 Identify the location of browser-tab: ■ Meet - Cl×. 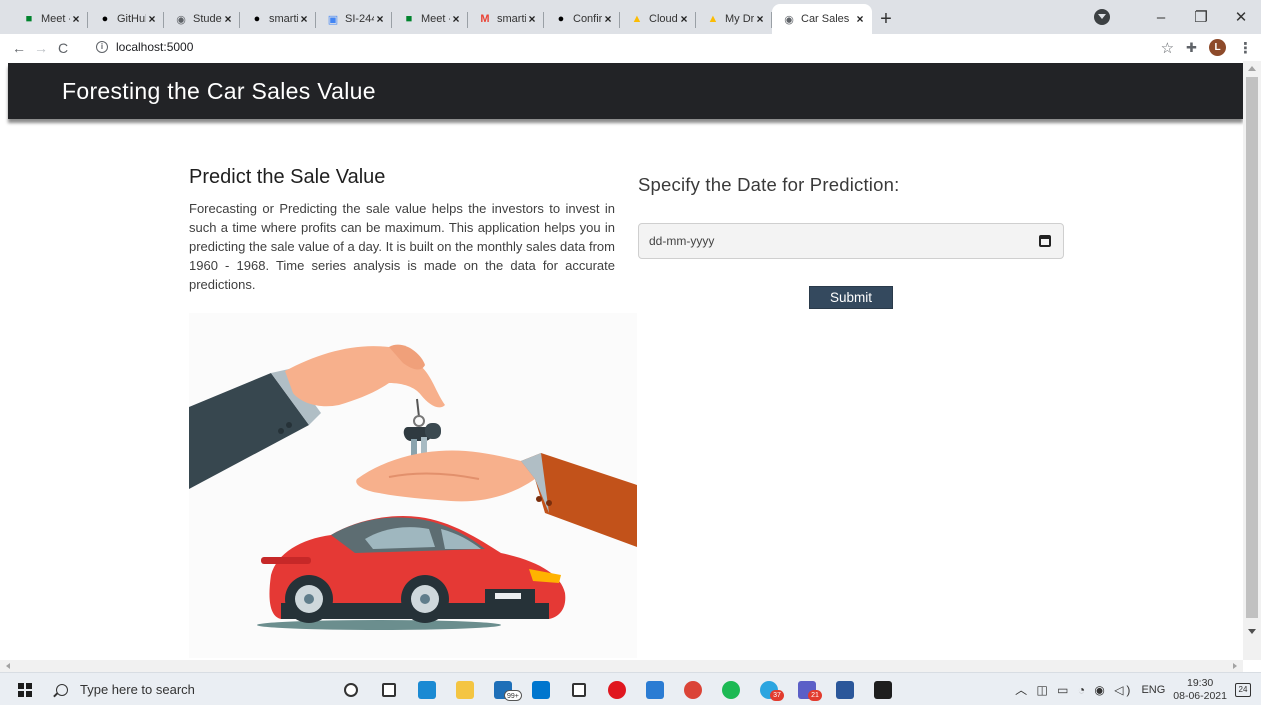
(50, 19).